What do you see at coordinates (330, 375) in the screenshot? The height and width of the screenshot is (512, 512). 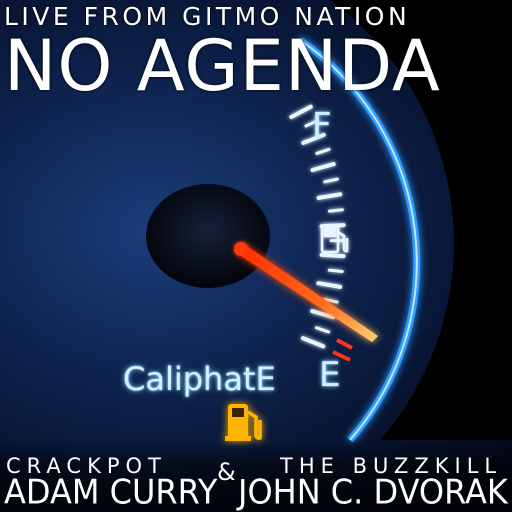 I see `gauge-empty-label: E` at bounding box center [330, 375].